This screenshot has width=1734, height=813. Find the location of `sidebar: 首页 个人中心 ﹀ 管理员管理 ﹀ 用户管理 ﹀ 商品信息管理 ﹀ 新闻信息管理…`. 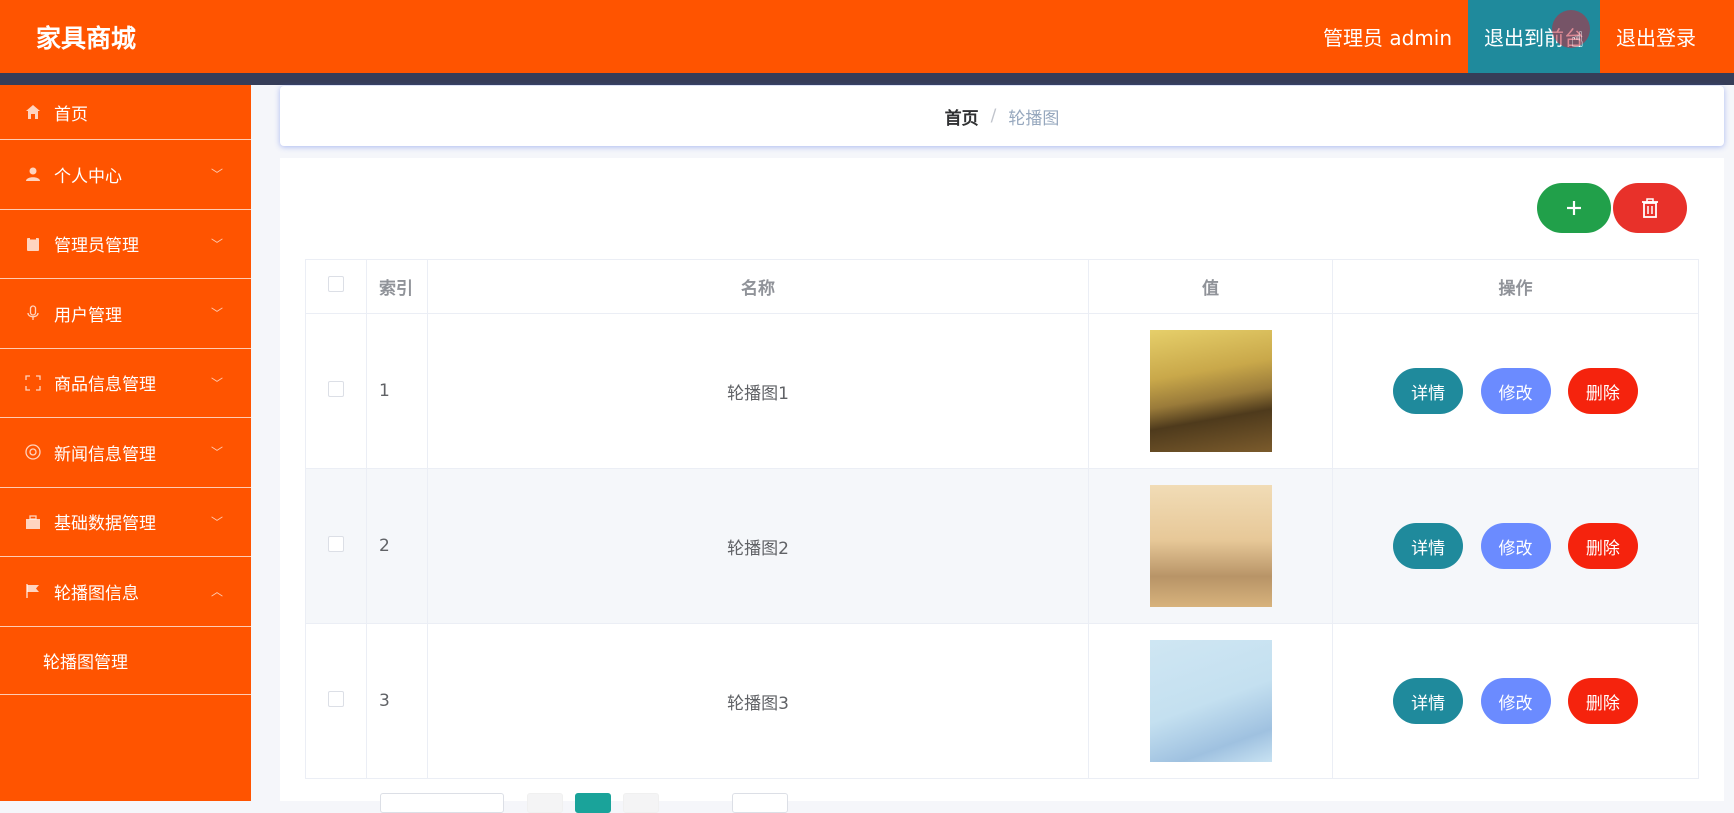

sidebar: 首页 个人中心 ﹀ 管理员管理 ﹀ 用户管理 ﹀ 商品信息管理 ﹀ 新闻信息管理… is located at coordinates (125, 443).